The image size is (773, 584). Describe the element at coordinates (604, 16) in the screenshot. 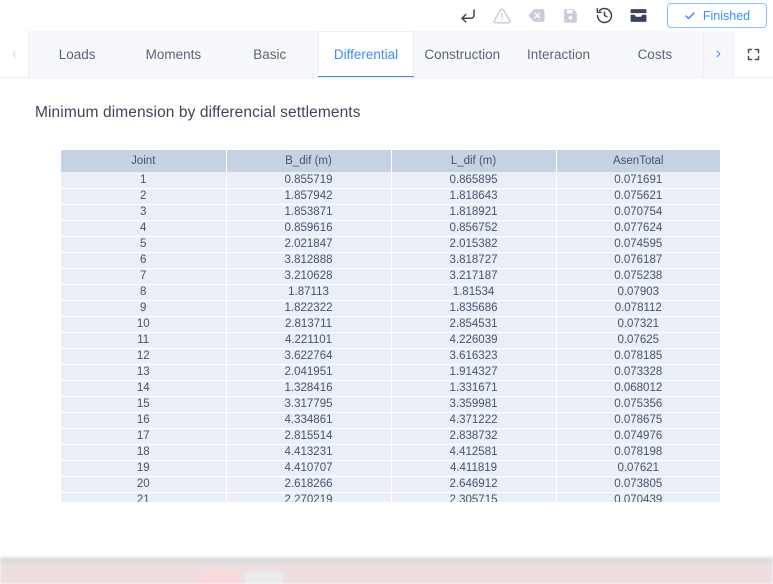

I see `history-clock-icon` at that location.